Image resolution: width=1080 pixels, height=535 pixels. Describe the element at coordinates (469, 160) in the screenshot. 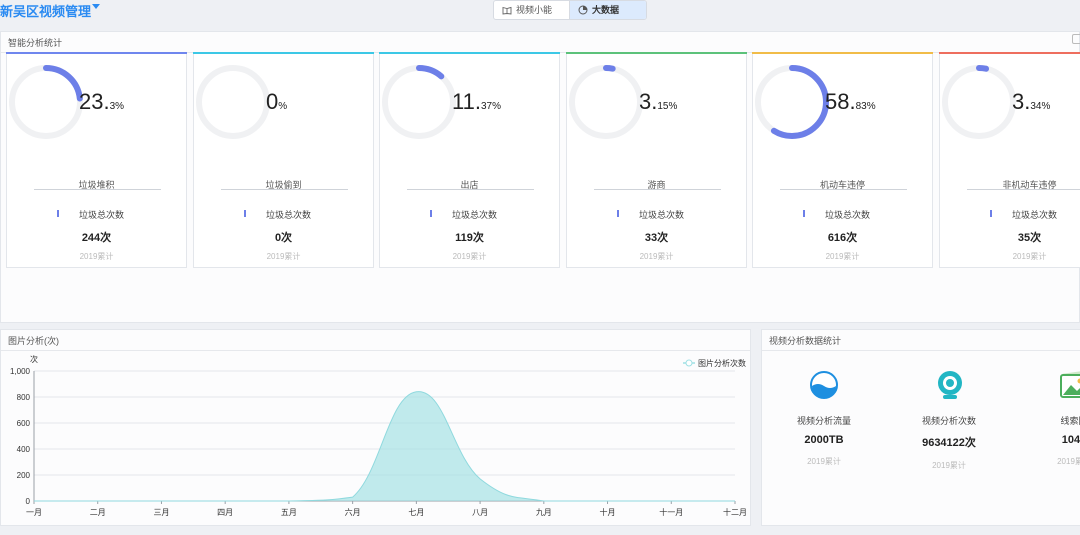

I see `stat-card: 11.37% 出店 垃圾总次数 119次 2019累计` at that location.